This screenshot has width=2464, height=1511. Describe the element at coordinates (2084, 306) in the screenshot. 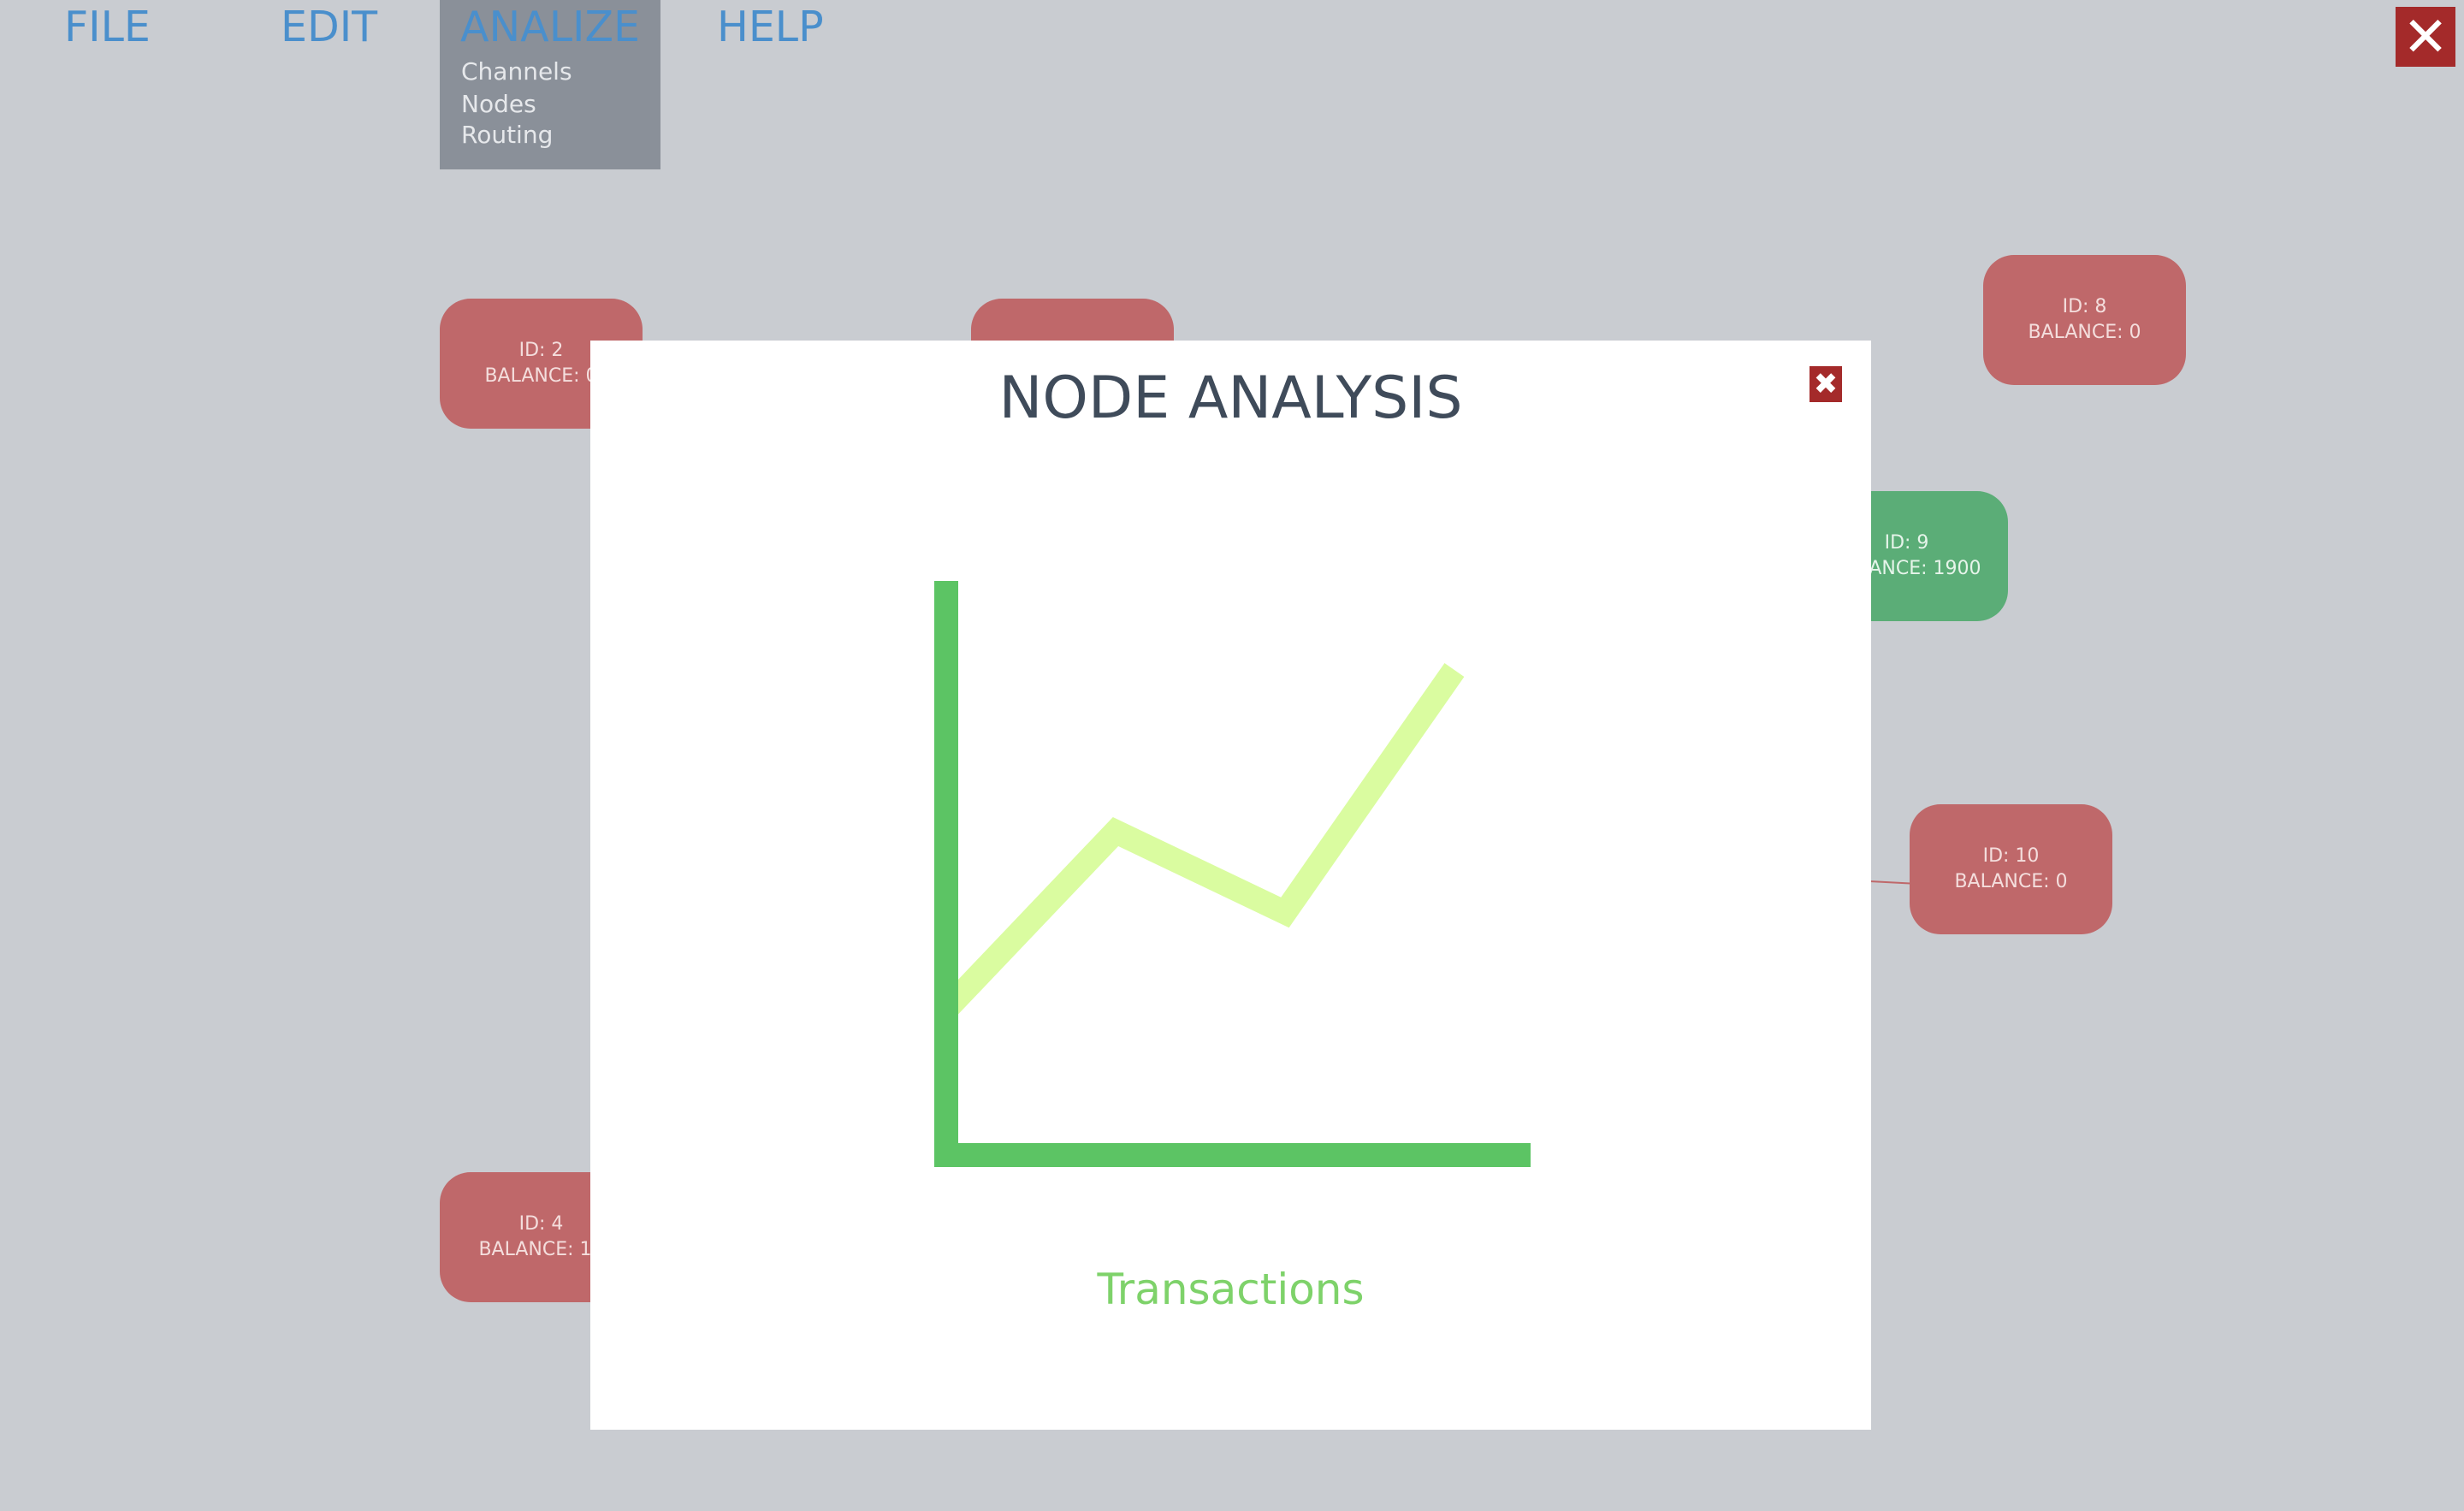

I see `node-id-label: ID: 8` at that location.